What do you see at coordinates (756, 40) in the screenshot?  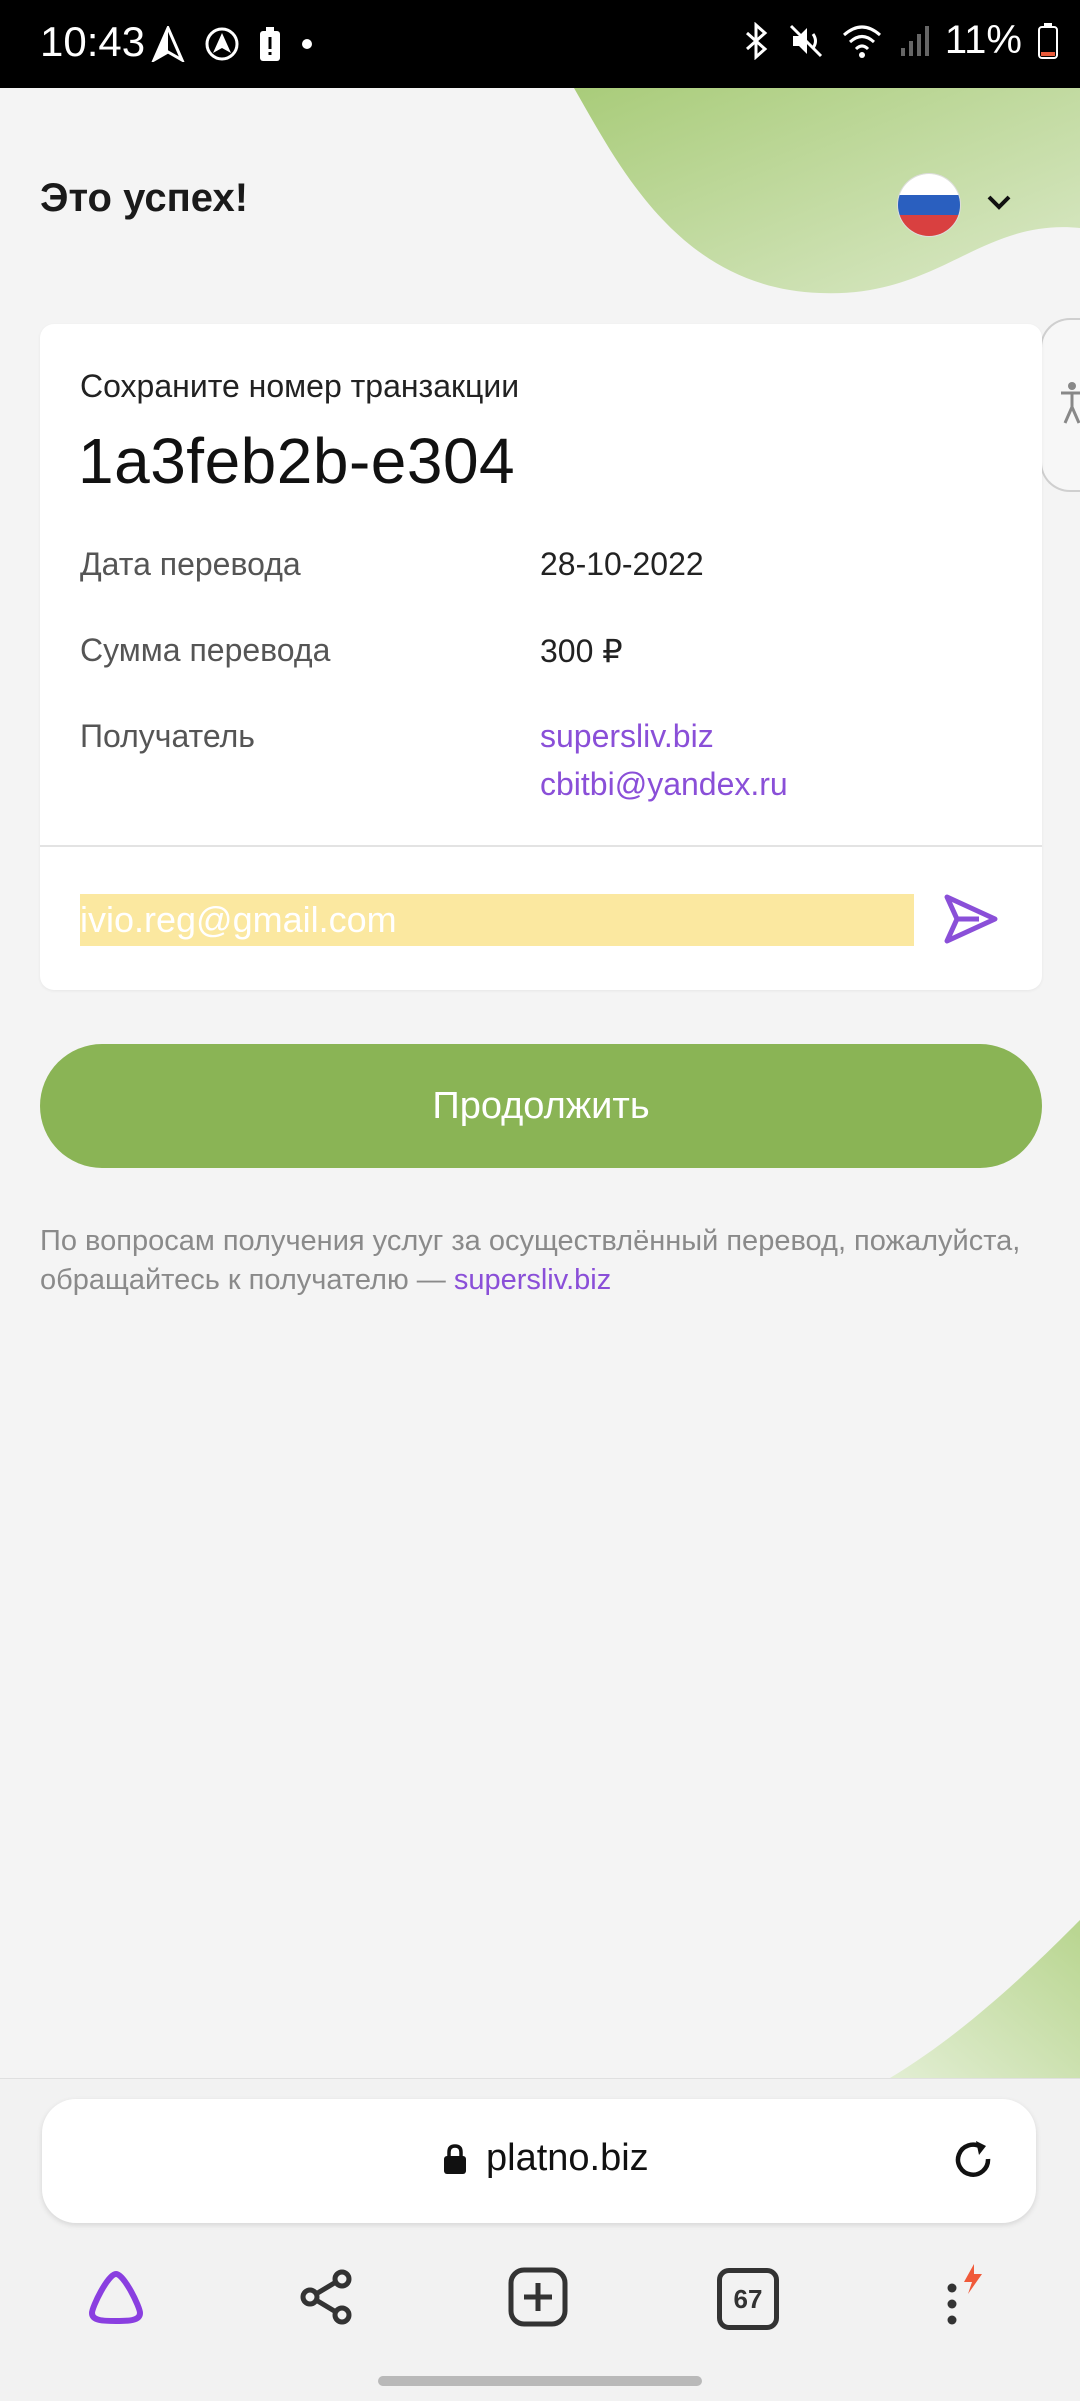 I see `bluetooth-icon` at bounding box center [756, 40].